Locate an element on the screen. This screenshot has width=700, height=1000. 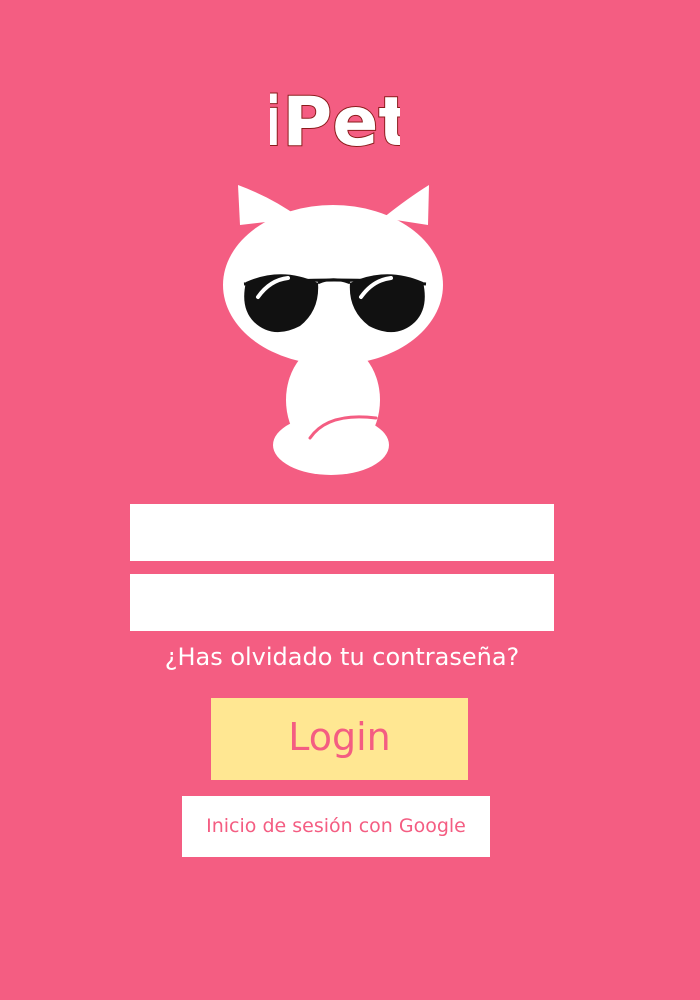
app-logo-text: iPet is located at coordinates (335, 119).